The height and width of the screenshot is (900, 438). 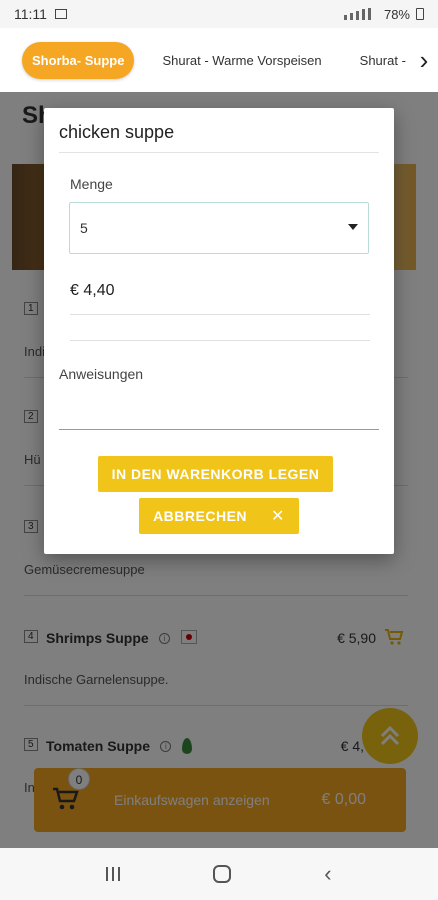 What do you see at coordinates (353, 227) in the screenshot?
I see `dropdown-caret-icon` at bounding box center [353, 227].